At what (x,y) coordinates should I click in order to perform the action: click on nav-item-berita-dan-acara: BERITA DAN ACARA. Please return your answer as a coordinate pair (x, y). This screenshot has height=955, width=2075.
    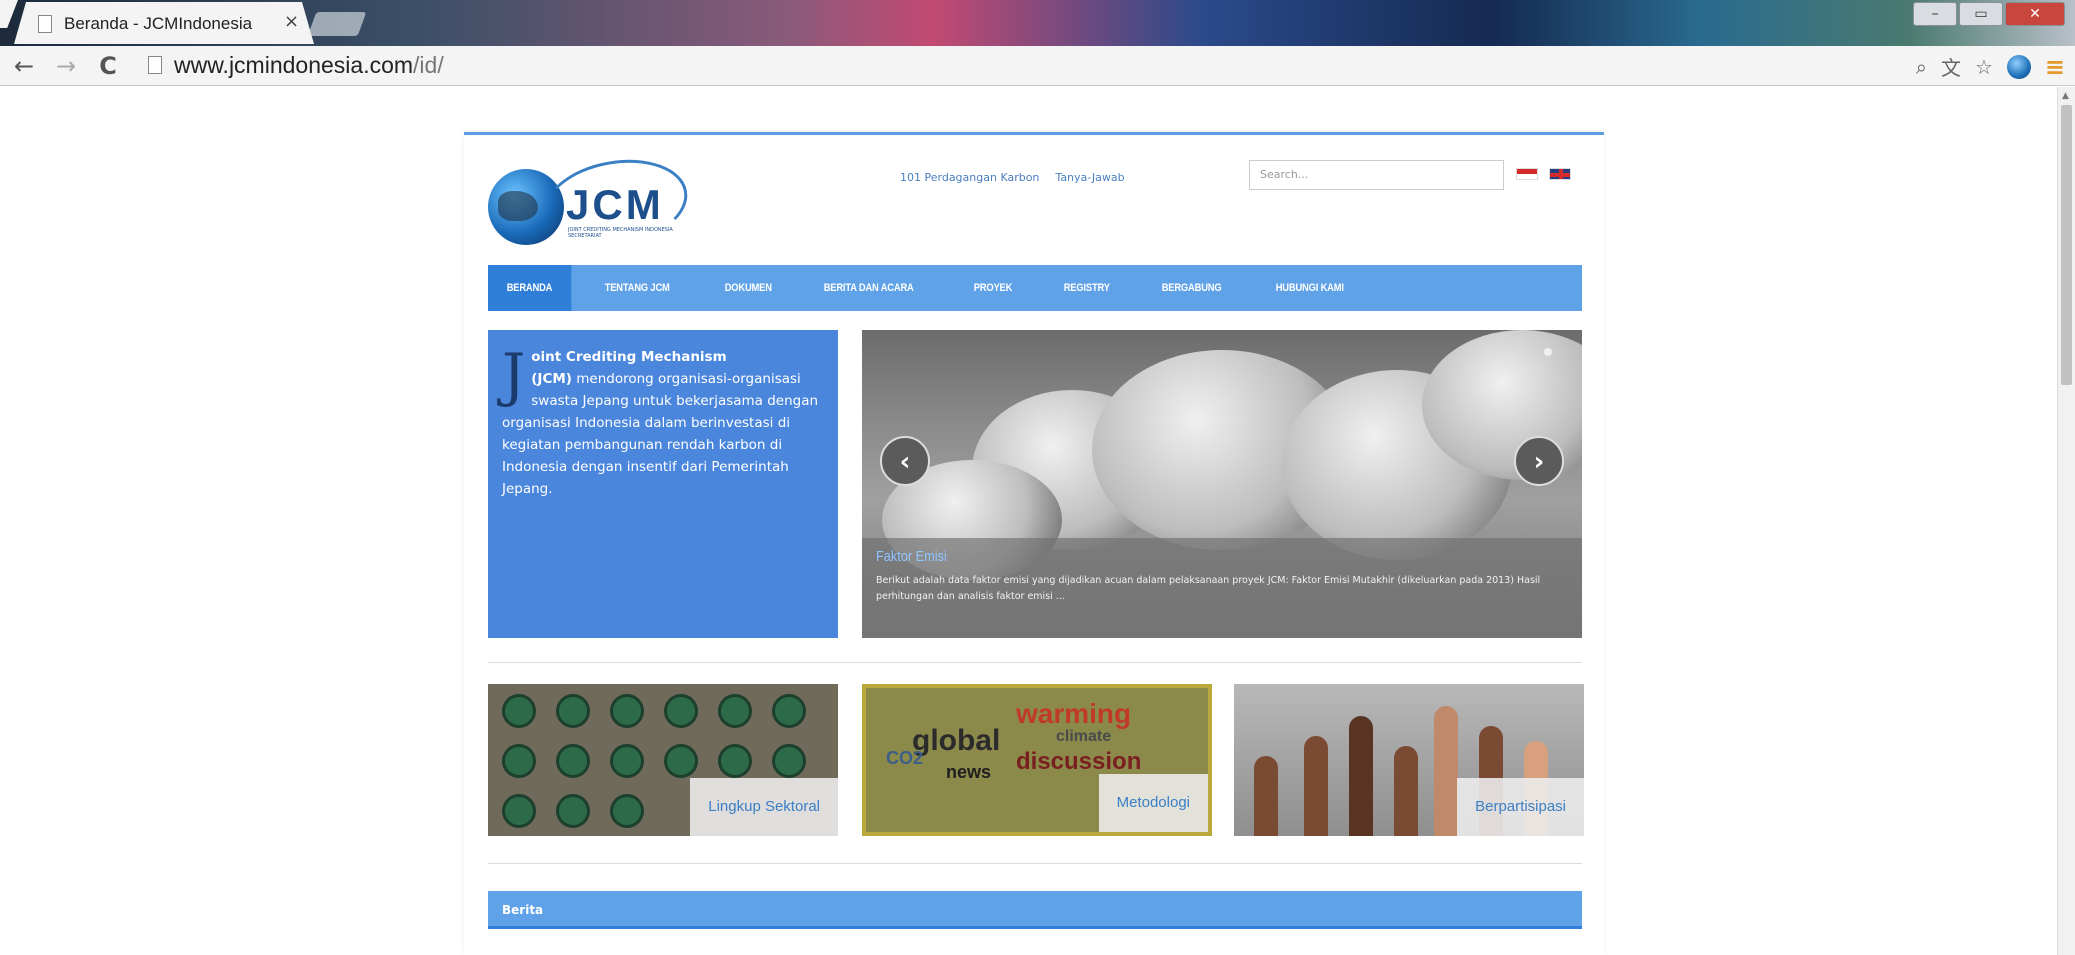
    Looking at the image, I should click on (868, 288).